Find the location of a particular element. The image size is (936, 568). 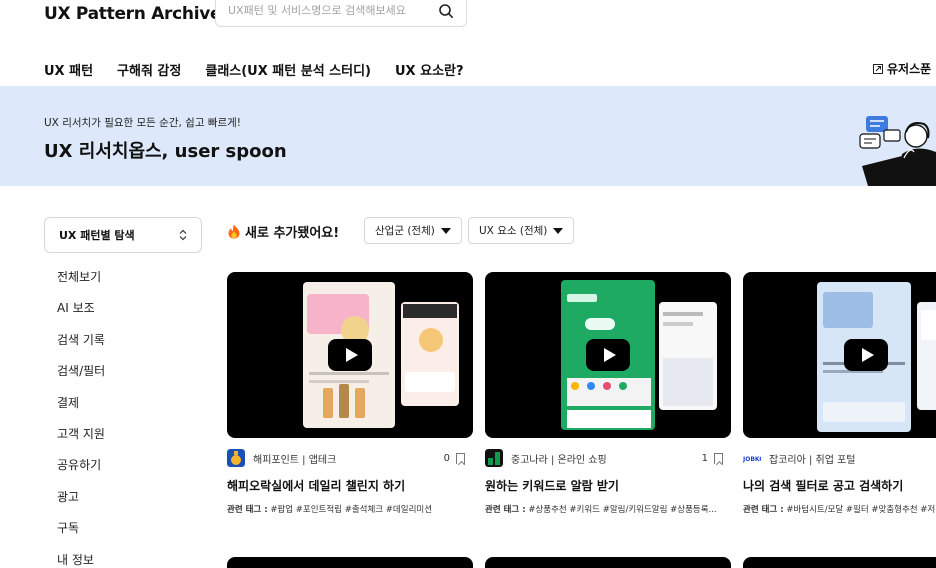

search-bar is located at coordinates (341, 13).